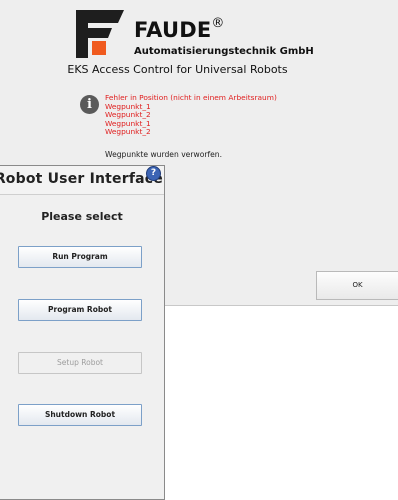 Image resolution: width=398 pixels, height=500 pixels. Describe the element at coordinates (128, 131) in the screenshot. I see `waypoint-item: Wegpunkt_2` at that location.